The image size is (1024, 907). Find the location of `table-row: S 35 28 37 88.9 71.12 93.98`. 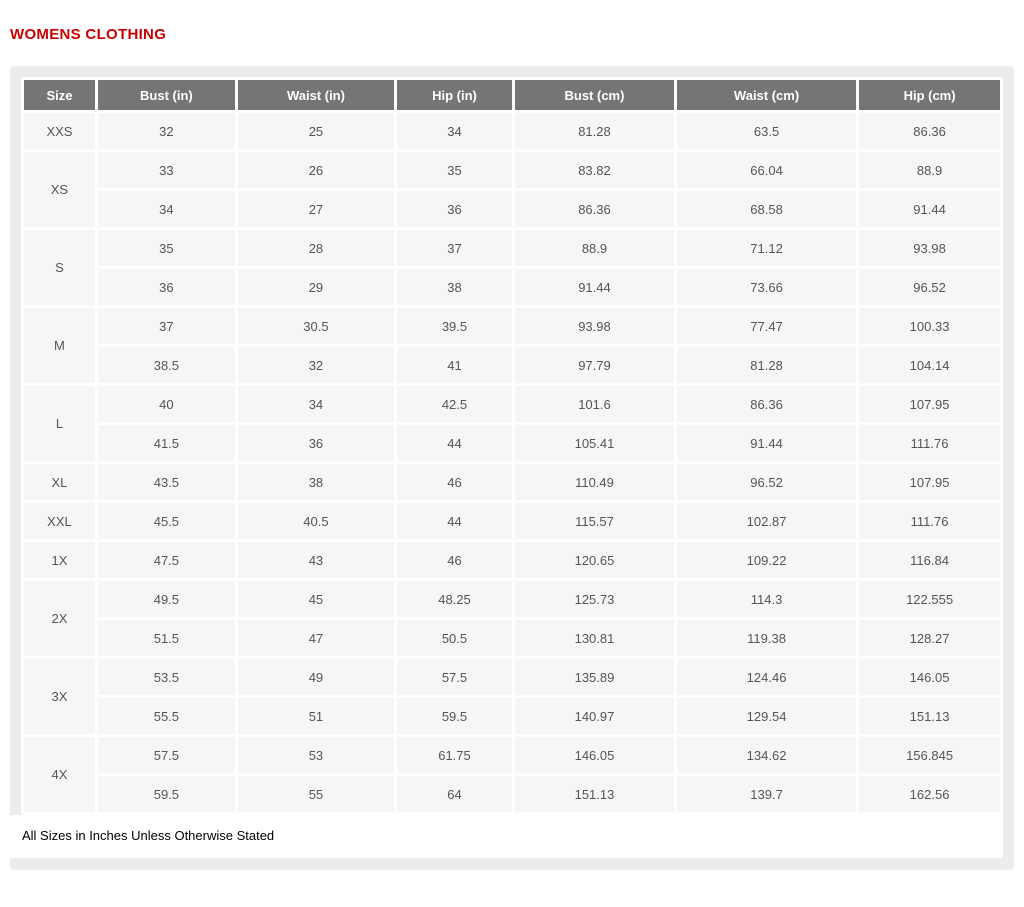

table-row: S 35 28 37 88.9 71.12 93.98 is located at coordinates (512, 267).